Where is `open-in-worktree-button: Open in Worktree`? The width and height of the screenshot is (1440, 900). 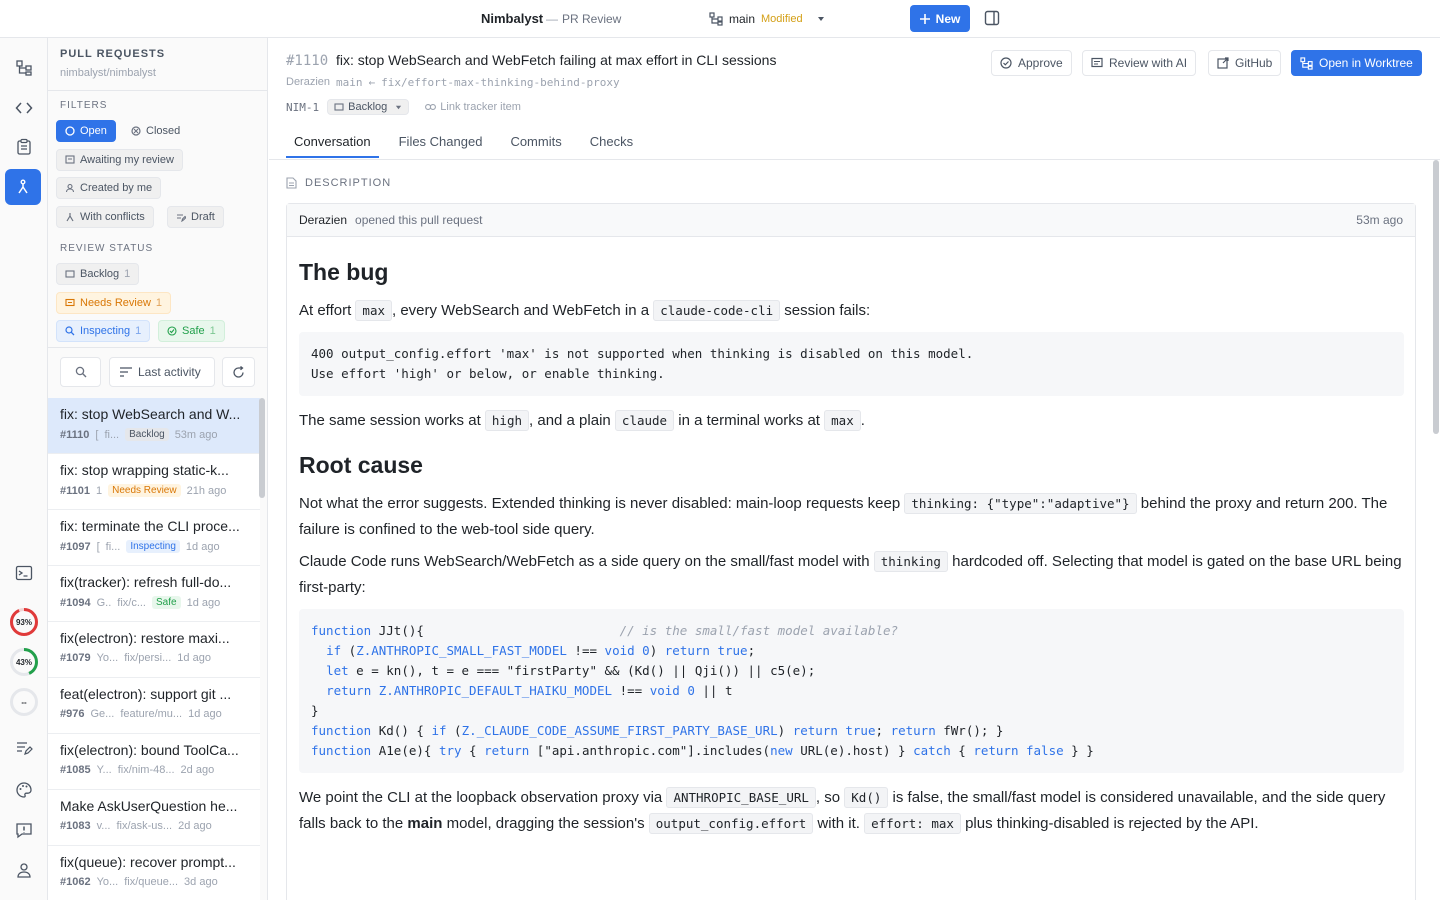
open-in-worktree-button: Open in Worktree is located at coordinates (1356, 63).